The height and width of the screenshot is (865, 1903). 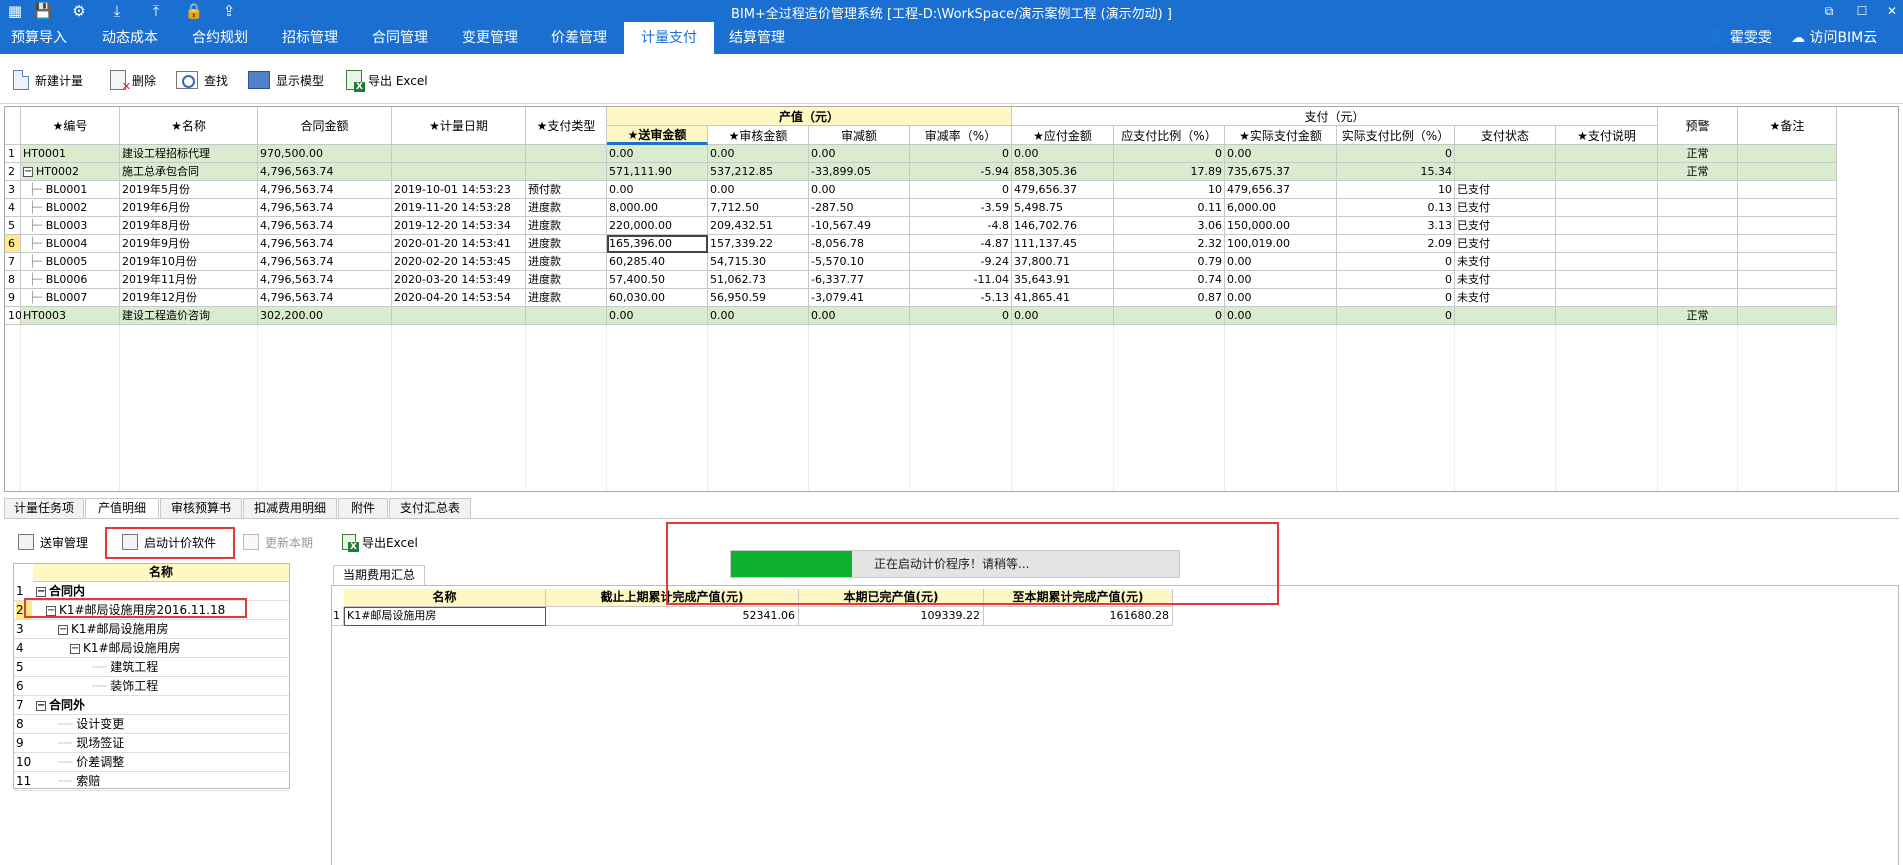 I want to click on col-pay-note: ★支付说明, so click(x=1607, y=135).